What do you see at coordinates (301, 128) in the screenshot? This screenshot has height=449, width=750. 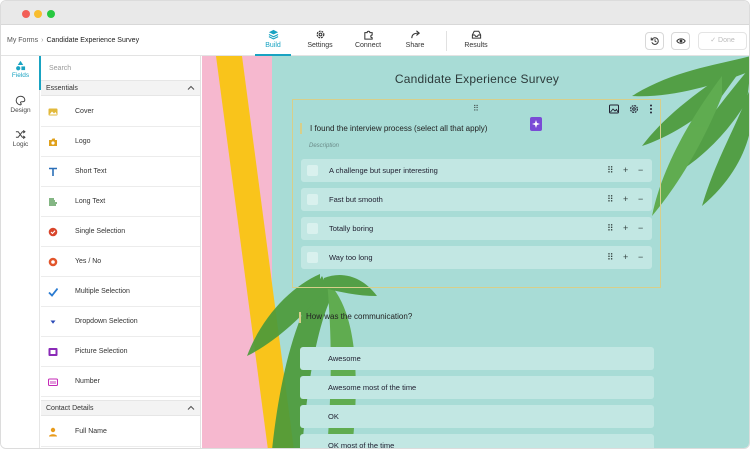 I see `question-marker` at bounding box center [301, 128].